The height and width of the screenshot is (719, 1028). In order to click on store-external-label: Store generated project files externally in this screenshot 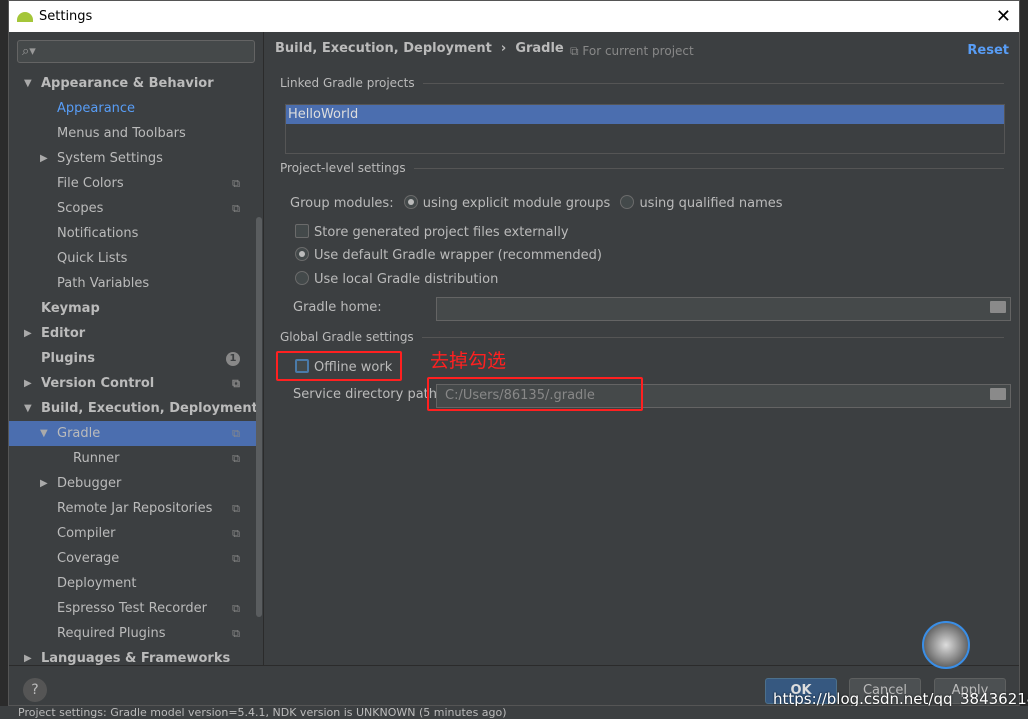, I will do `click(441, 232)`.